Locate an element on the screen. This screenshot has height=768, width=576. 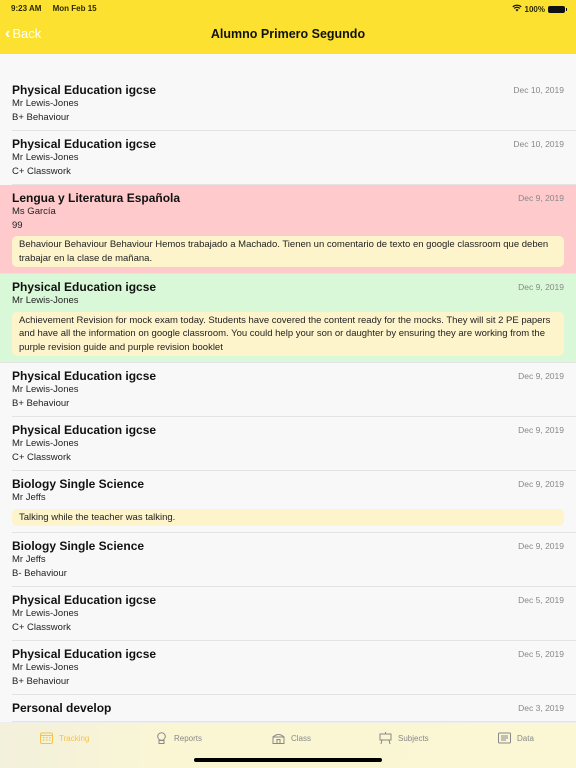
nav-bar: ‹ Back Alumno Primero Segundo is located at coordinates (288, 35).